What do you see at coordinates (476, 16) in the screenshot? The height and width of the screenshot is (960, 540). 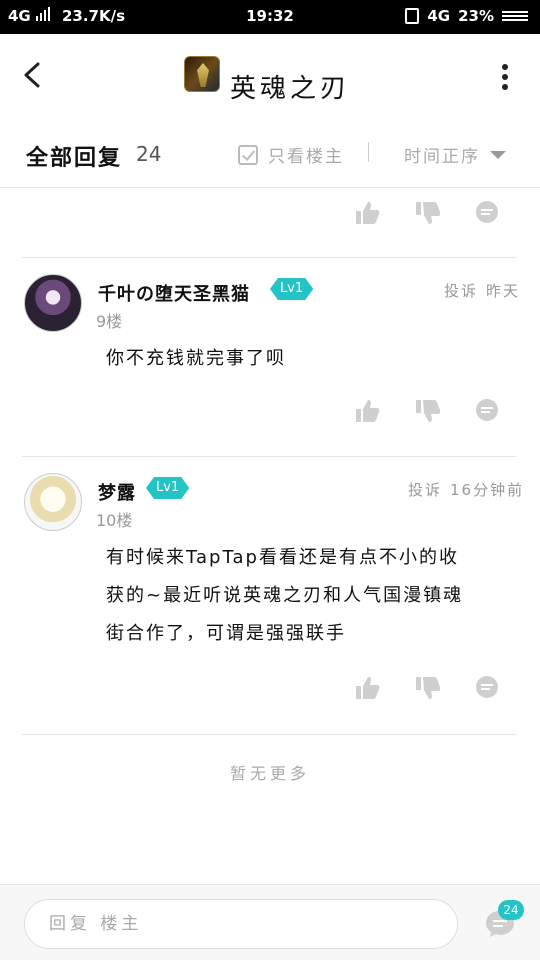 I see `battery-percent: 23%` at bounding box center [476, 16].